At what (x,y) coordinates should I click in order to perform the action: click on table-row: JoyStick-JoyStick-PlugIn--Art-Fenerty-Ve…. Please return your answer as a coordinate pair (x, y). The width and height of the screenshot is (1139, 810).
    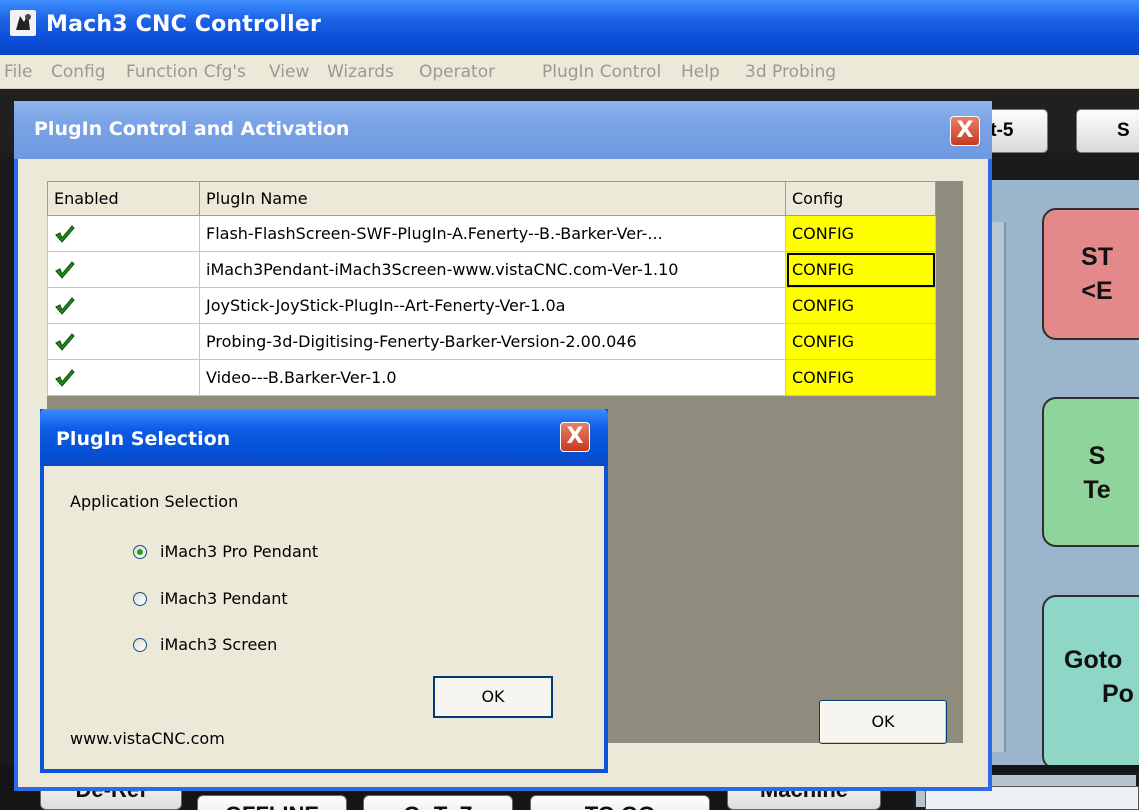
    Looking at the image, I should click on (491, 305).